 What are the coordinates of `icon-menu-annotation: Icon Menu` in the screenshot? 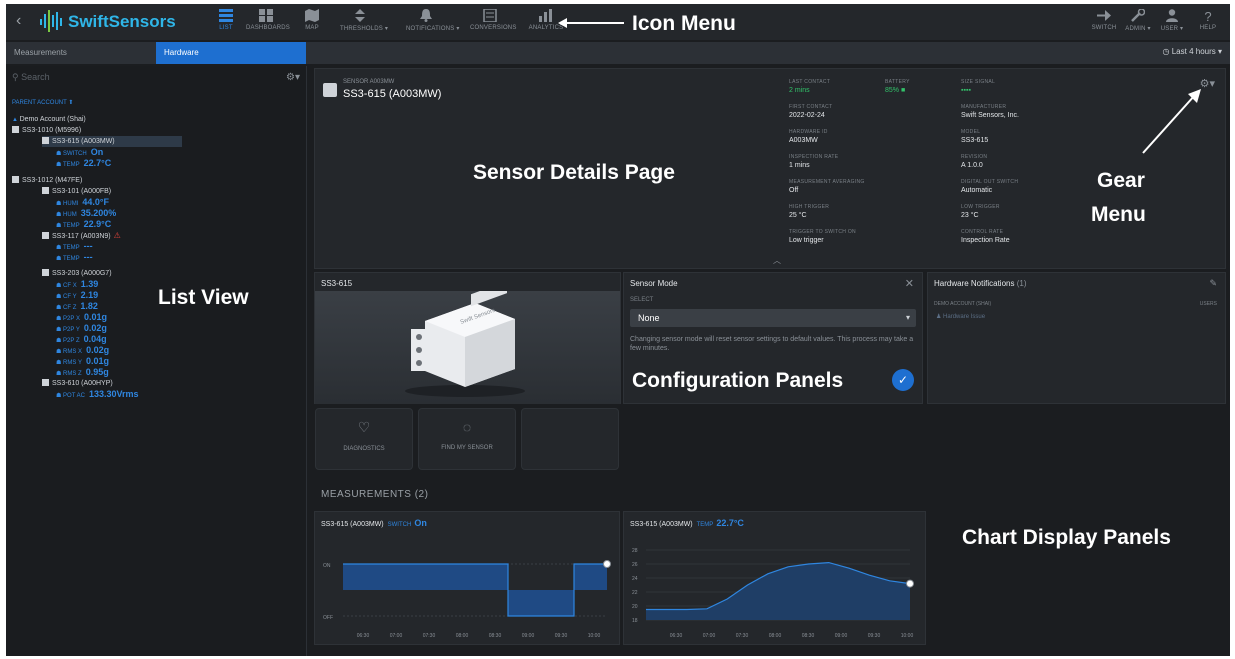 It's located at (684, 23).